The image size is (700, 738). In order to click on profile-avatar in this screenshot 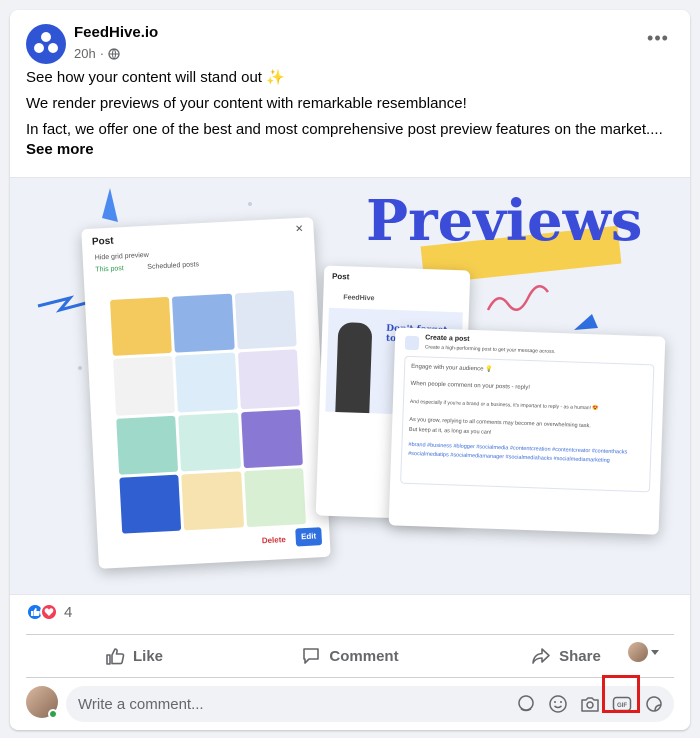, I will do `click(638, 652)`.